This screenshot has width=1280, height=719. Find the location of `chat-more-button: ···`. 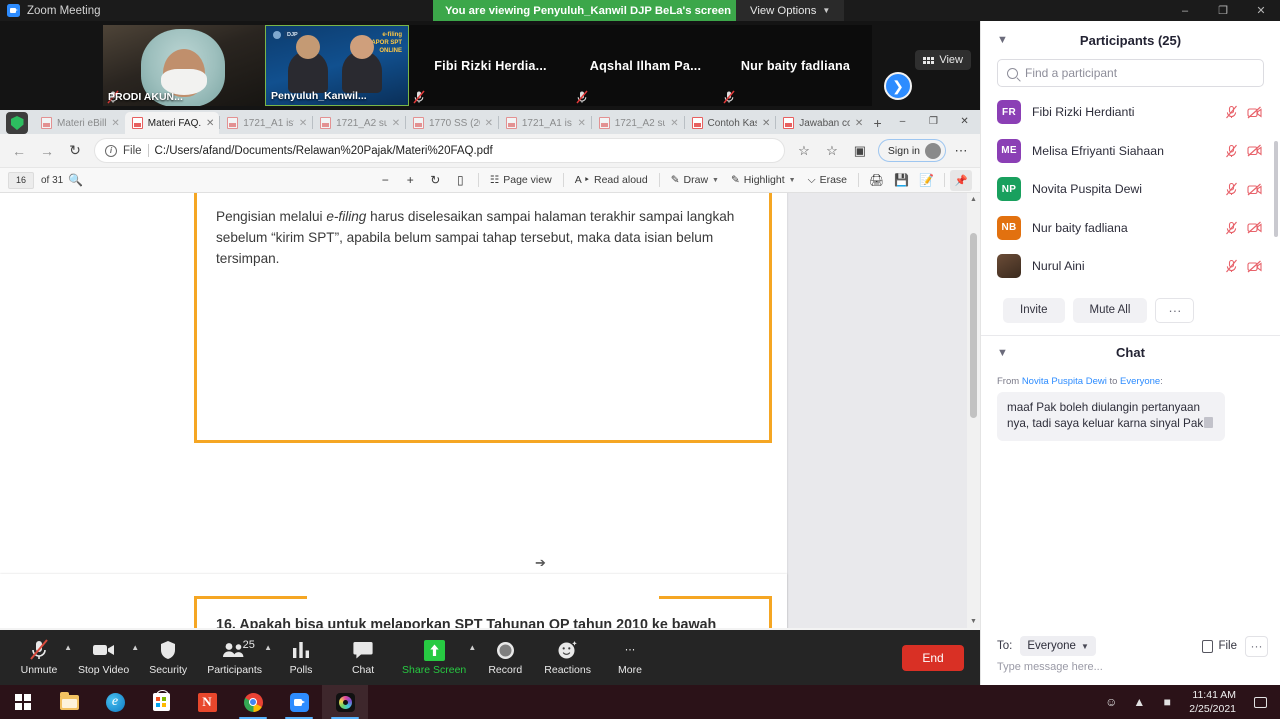

chat-more-button: ··· is located at coordinates (1256, 646).